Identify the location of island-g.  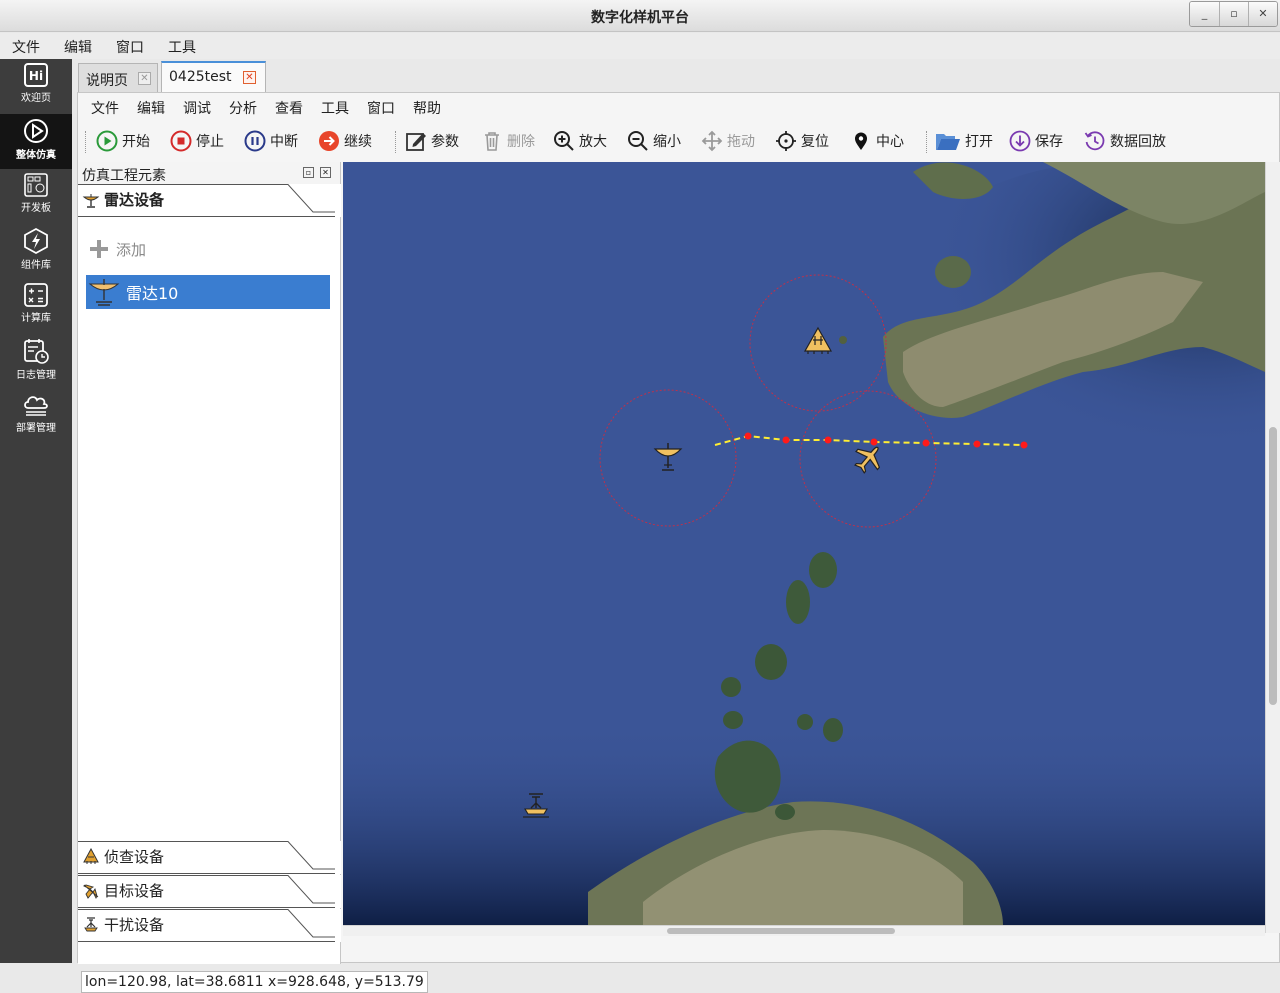
(833, 730).